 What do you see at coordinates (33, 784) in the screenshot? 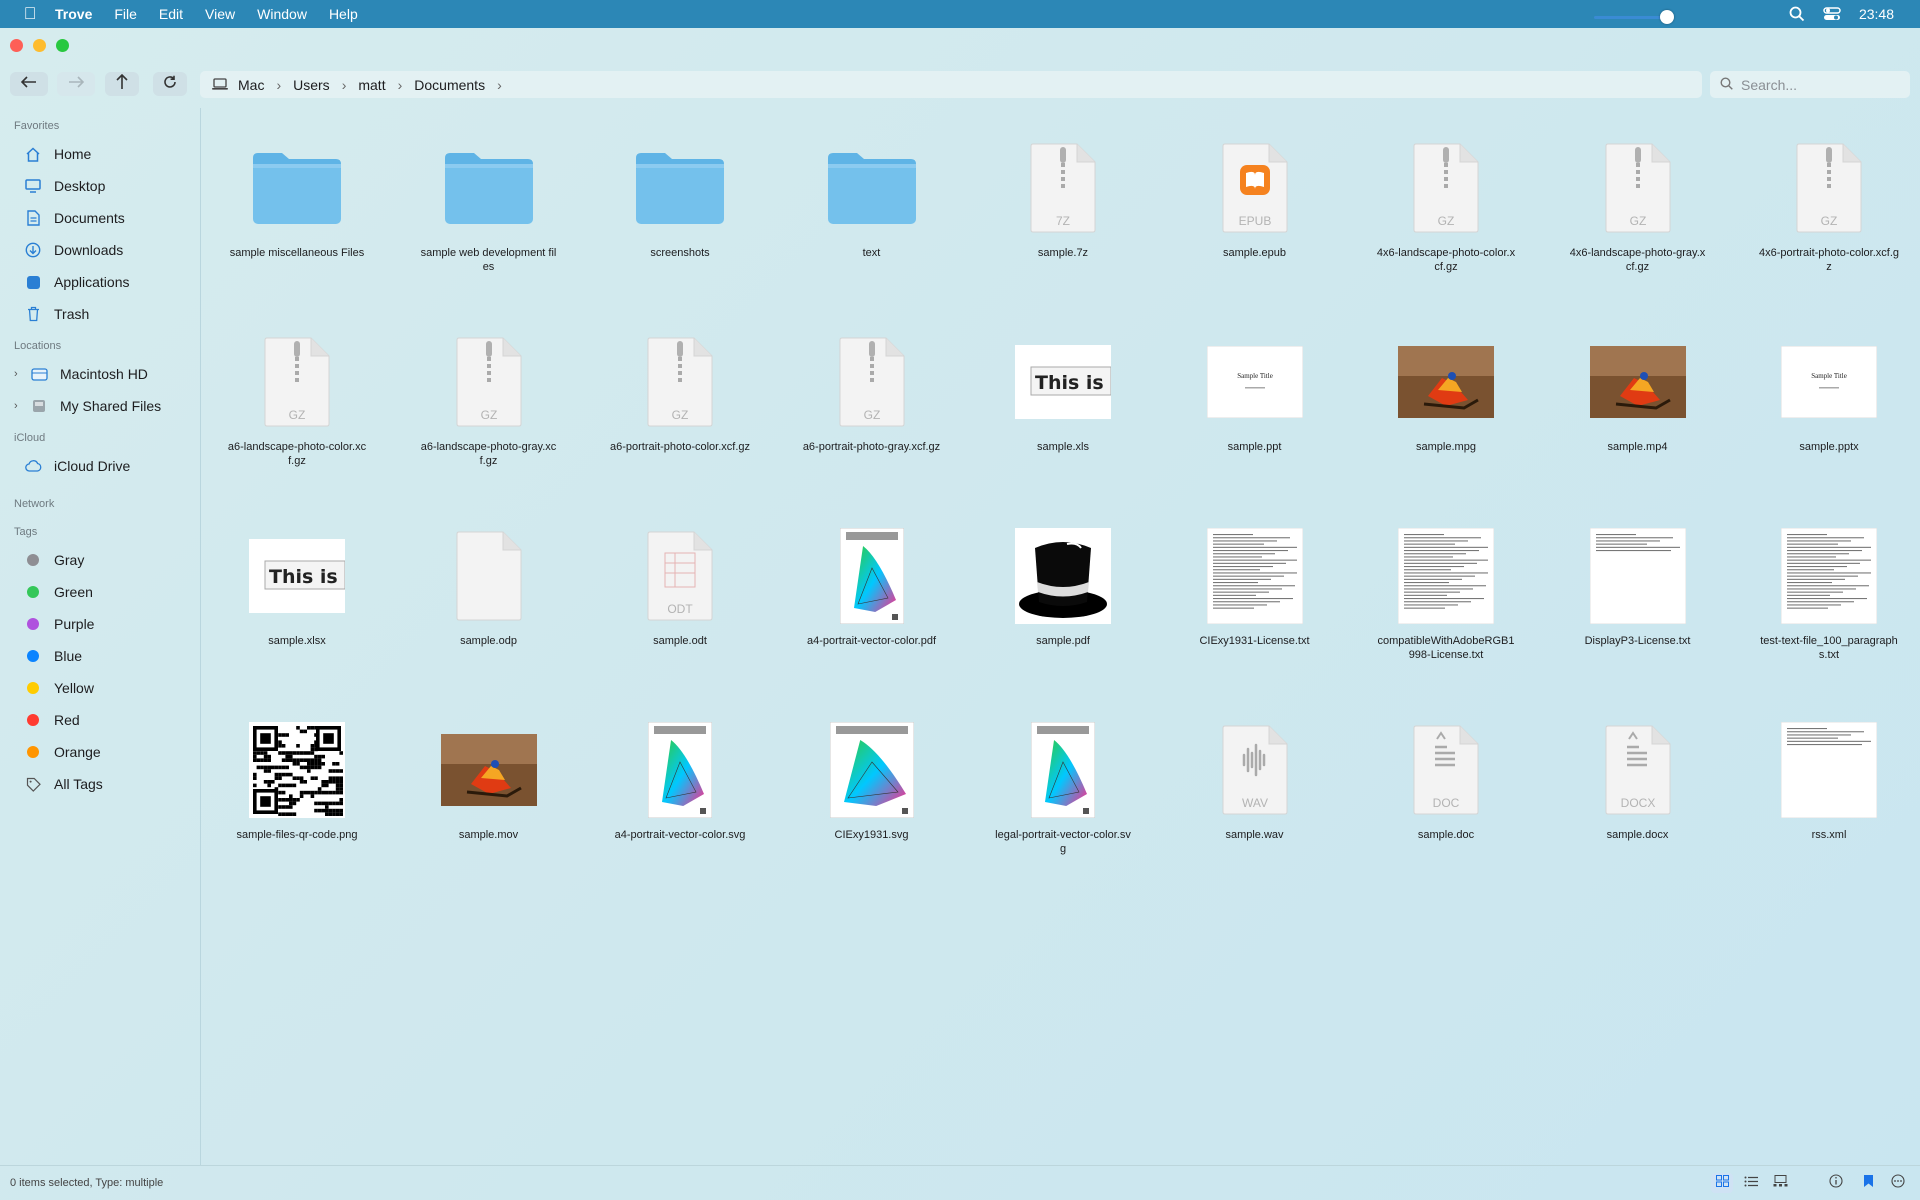
I see `tag-icon` at bounding box center [33, 784].